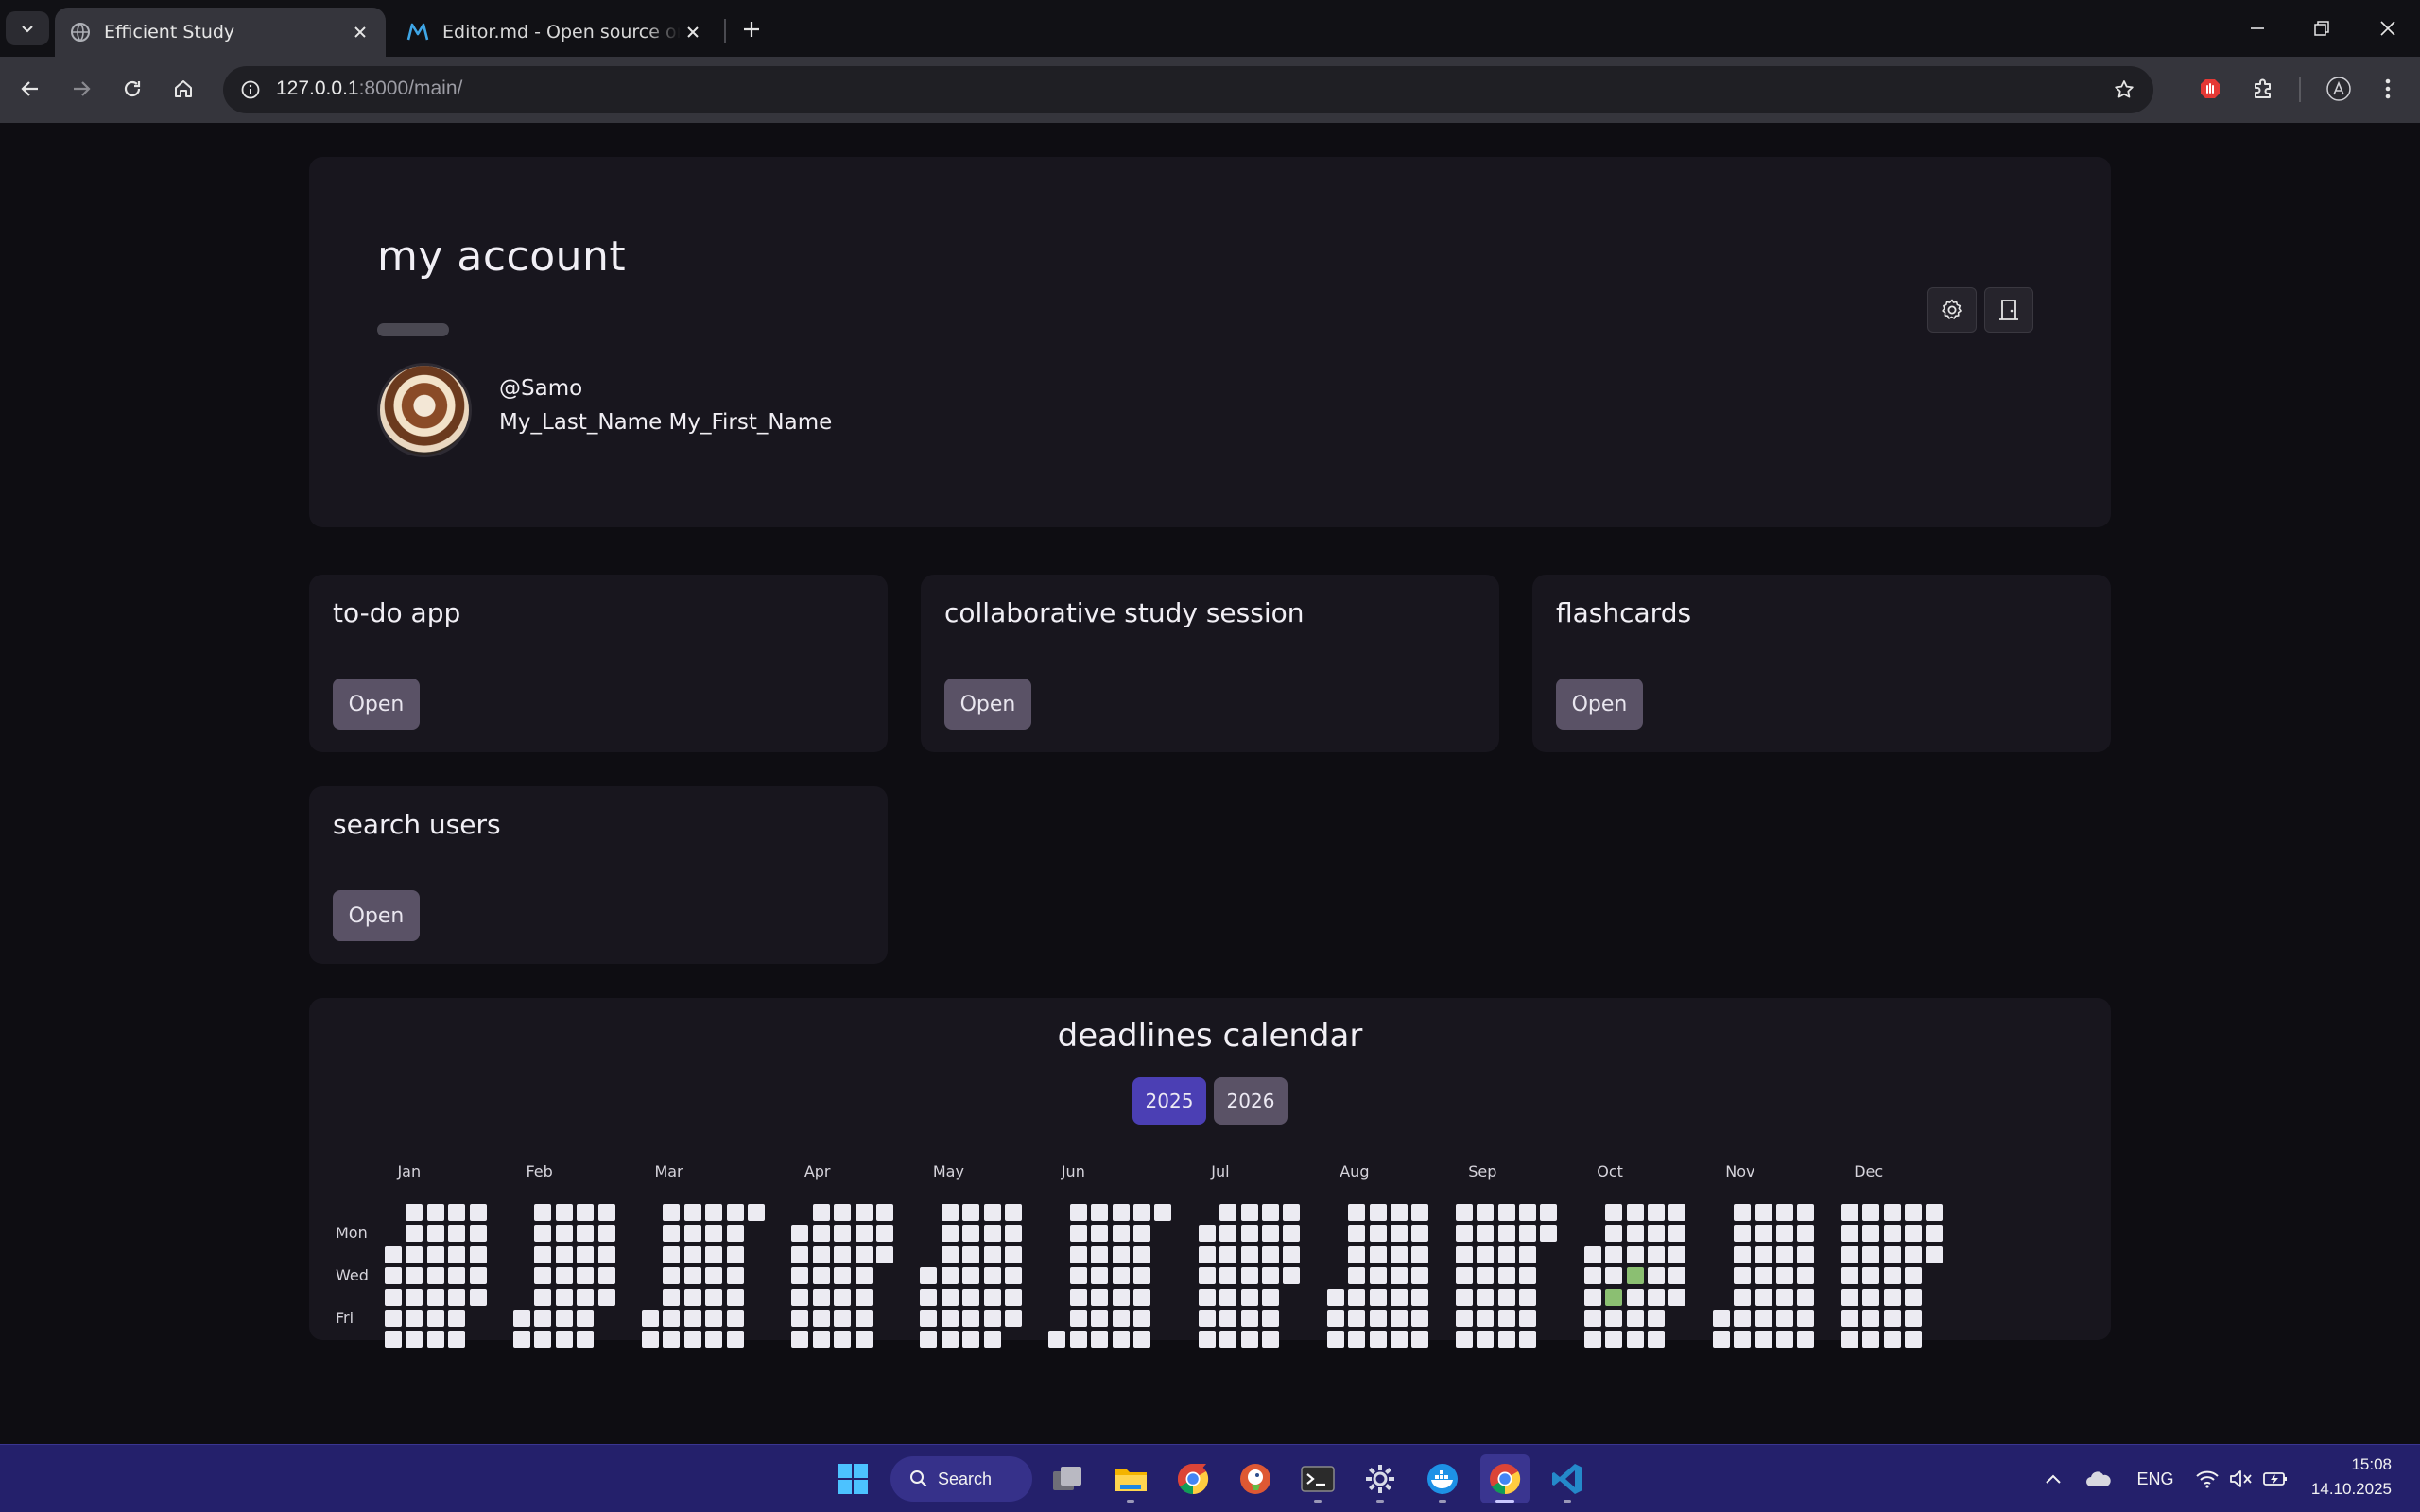 This screenshot has height=1512, width=2420. What do you see at coordinates (2263, 89) in the screenshot?
I see `extensions-button` at bounding box center [2263, 89].